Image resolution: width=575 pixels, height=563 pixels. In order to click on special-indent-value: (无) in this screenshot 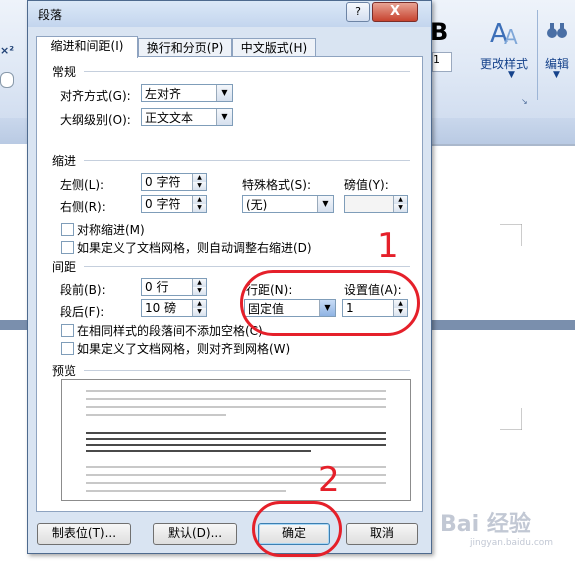, I will do `click(257, 205)`.